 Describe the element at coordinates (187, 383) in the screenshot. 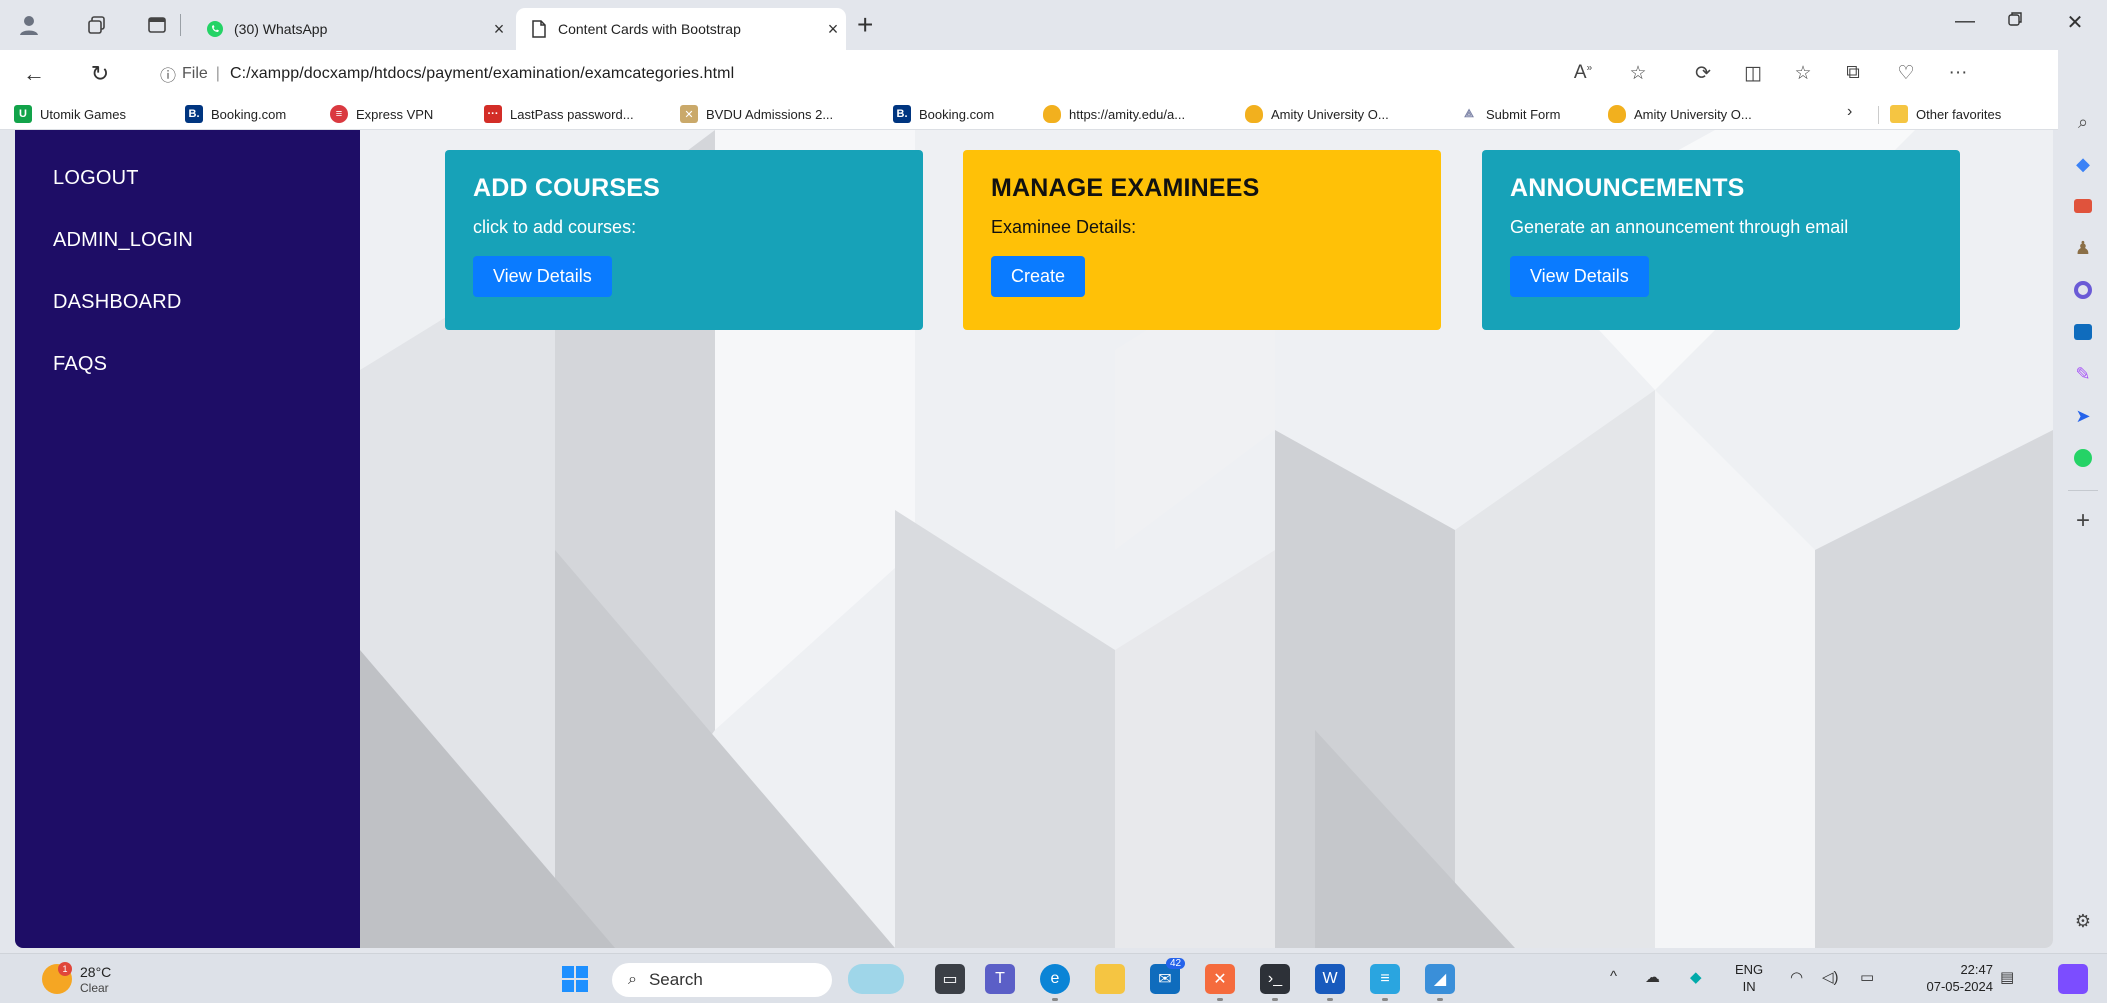

I see `sidebar-link-faqs: FAQS` at that location.